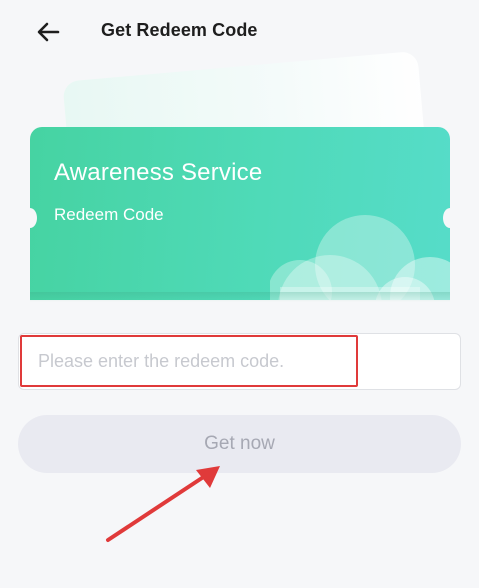 Image resolution: width=479 pixels, height=588 pixels. I want to click on redeem-code-input, so click(189, 361).